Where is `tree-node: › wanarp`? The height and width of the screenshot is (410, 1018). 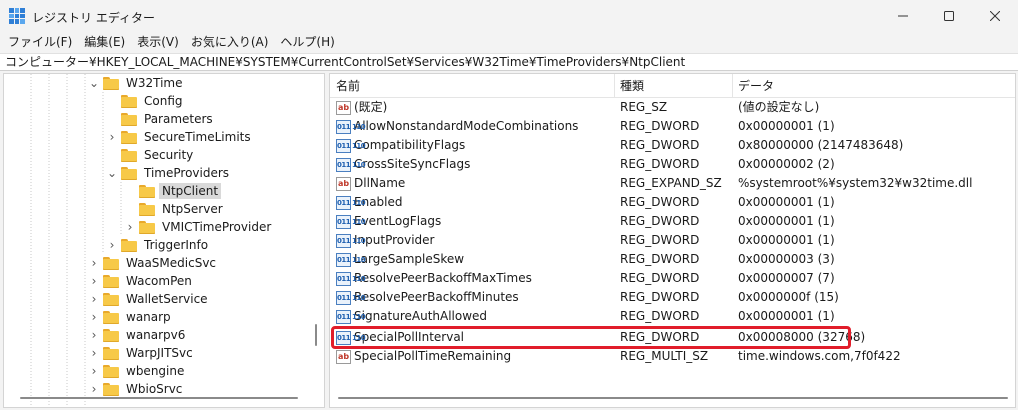
tree-node: › wanarp is located at coordinates (131, 317).